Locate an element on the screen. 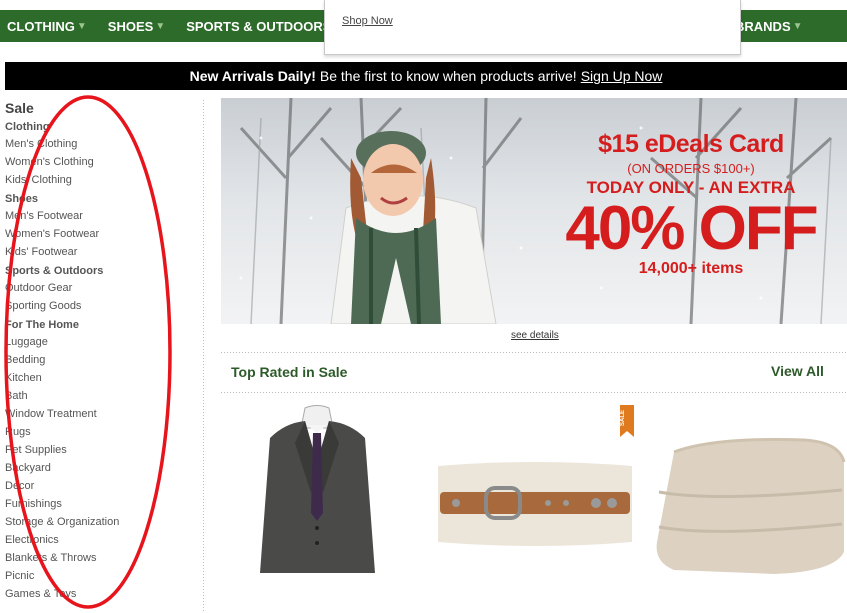 This screenshot has width=847, height=613. nav-shoes: SHOES ▼ is located at coordinates (133, 26).